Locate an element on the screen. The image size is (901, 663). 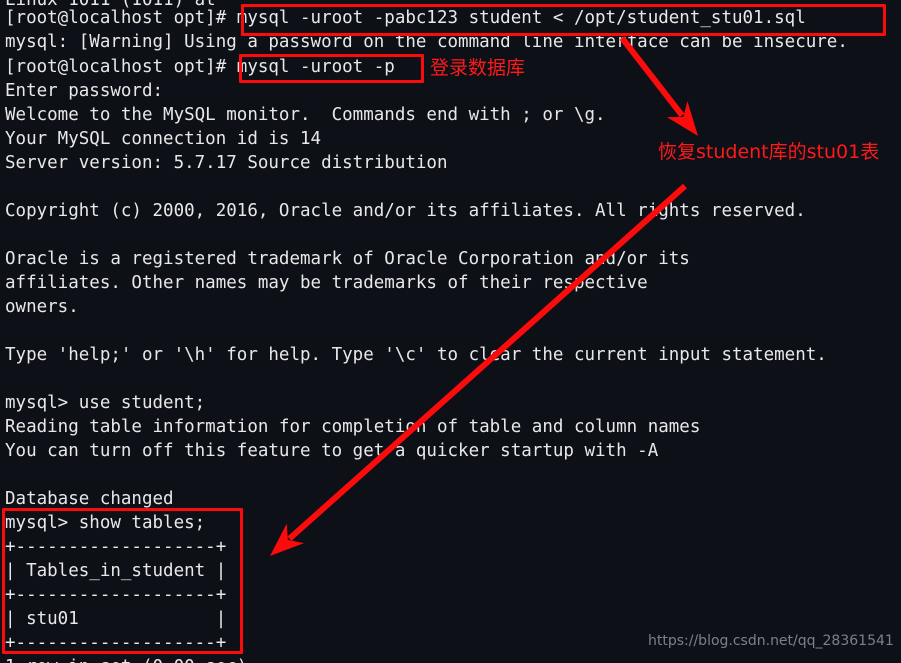
terminal-line: | stu01 | is located at coordinates (116, 619).